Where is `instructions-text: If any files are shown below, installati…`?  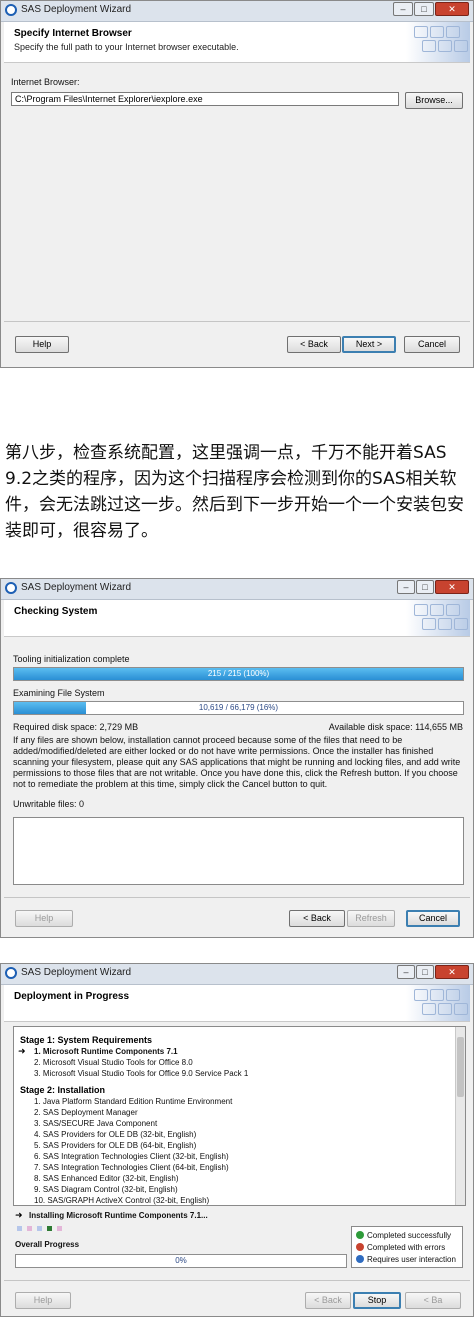 instructions-text: If any files are shown below, installati… is located at coordinates (237, 762).